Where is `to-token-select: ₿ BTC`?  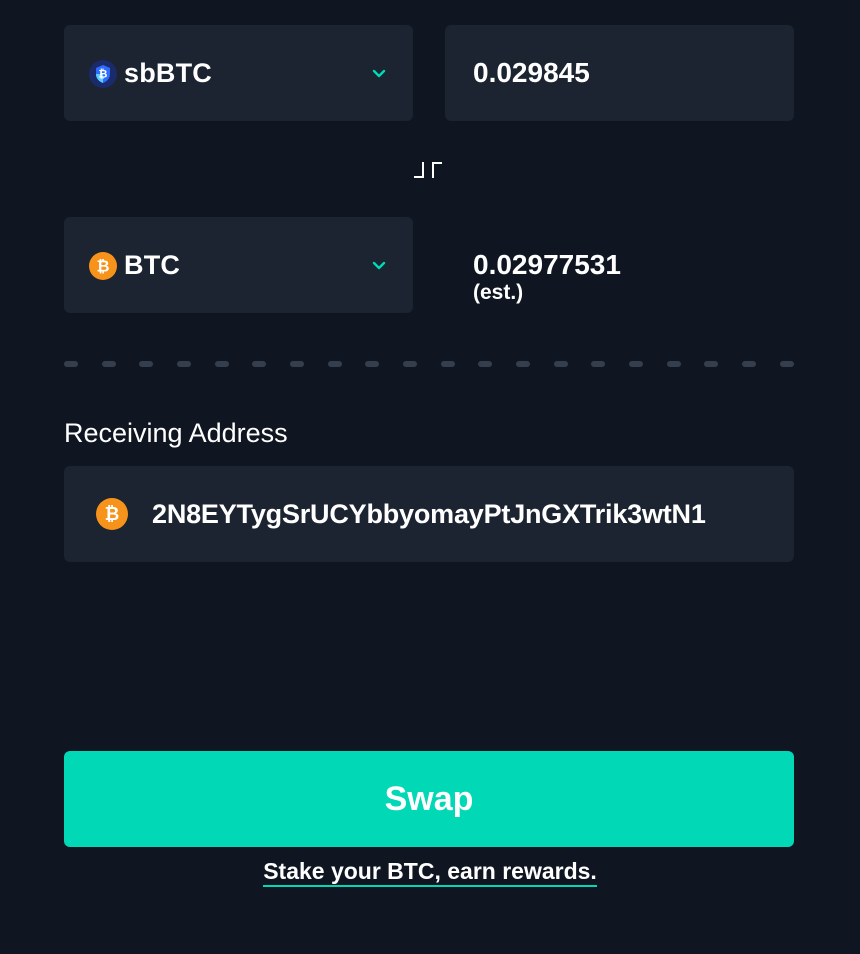
to-token-select: ₿ BTC is located at coordinates (238, 265).